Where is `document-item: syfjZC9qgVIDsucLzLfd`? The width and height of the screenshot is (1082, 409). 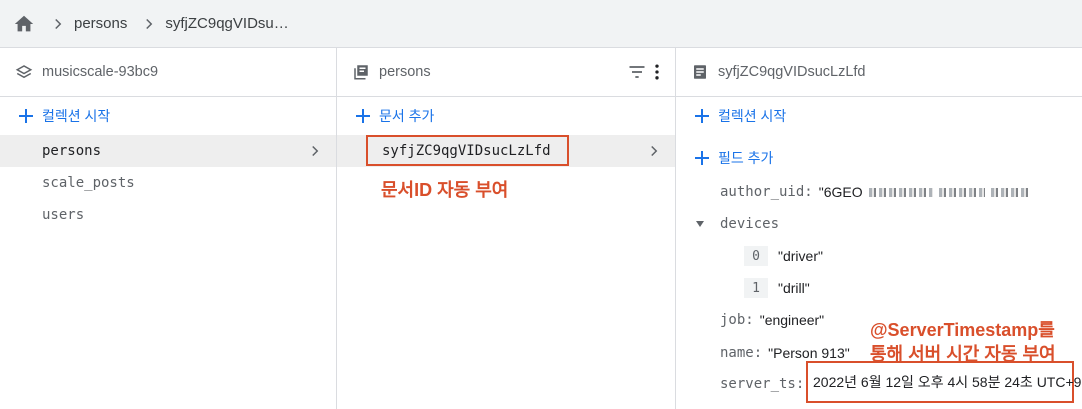 document-item: syfjZC9qgVIDsucLzLfd is located at coordinates (506, 151).